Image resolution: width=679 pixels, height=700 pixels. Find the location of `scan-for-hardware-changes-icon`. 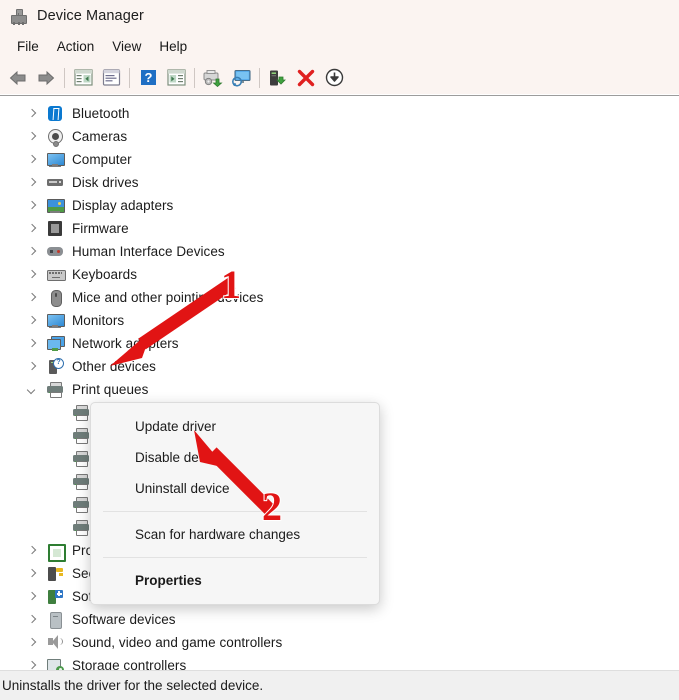

scan-for-hardware-changes-icon is located at coordinates (241, 78).